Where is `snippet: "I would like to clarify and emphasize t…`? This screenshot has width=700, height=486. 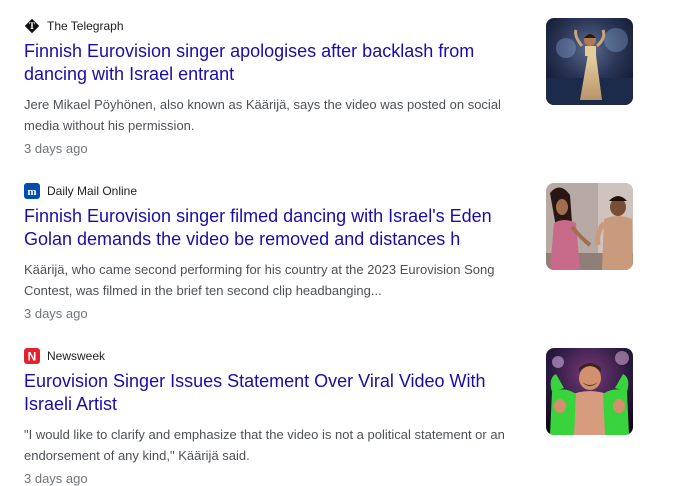
snippet: "I would like to clarify and emphasize t… is located at coordinates (274, 445).